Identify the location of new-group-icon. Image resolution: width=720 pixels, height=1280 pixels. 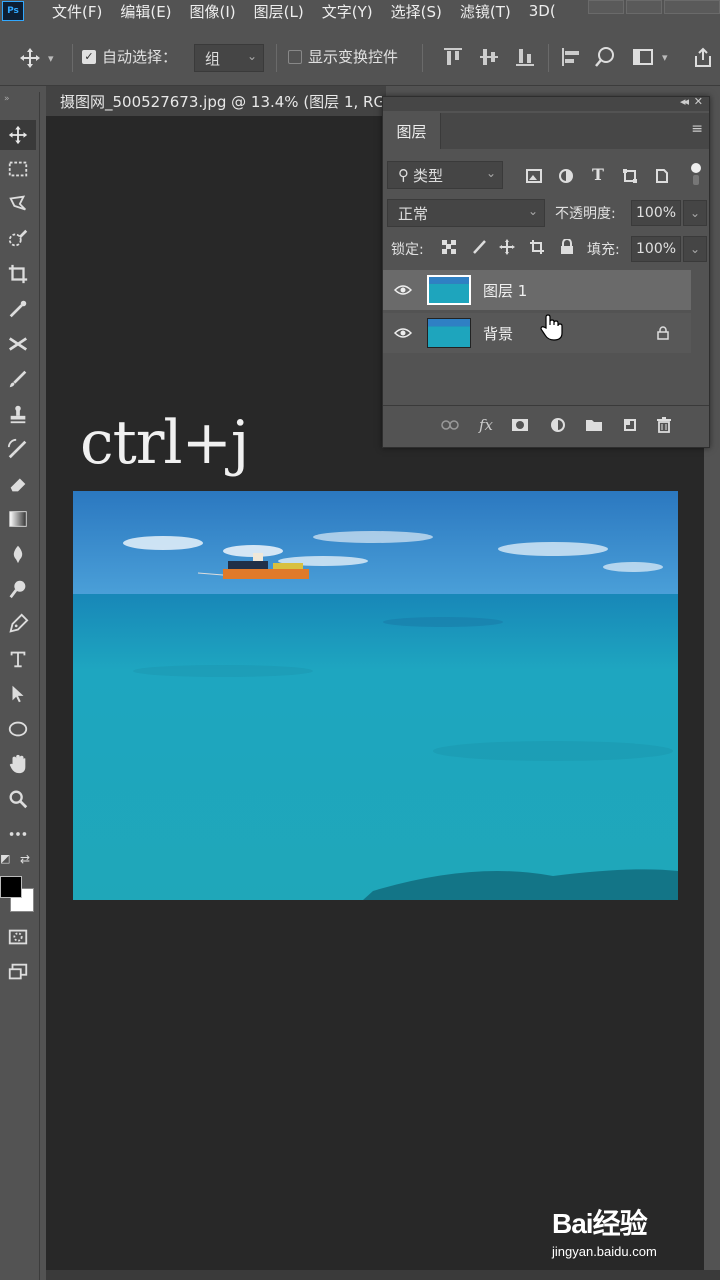
(594, 425).